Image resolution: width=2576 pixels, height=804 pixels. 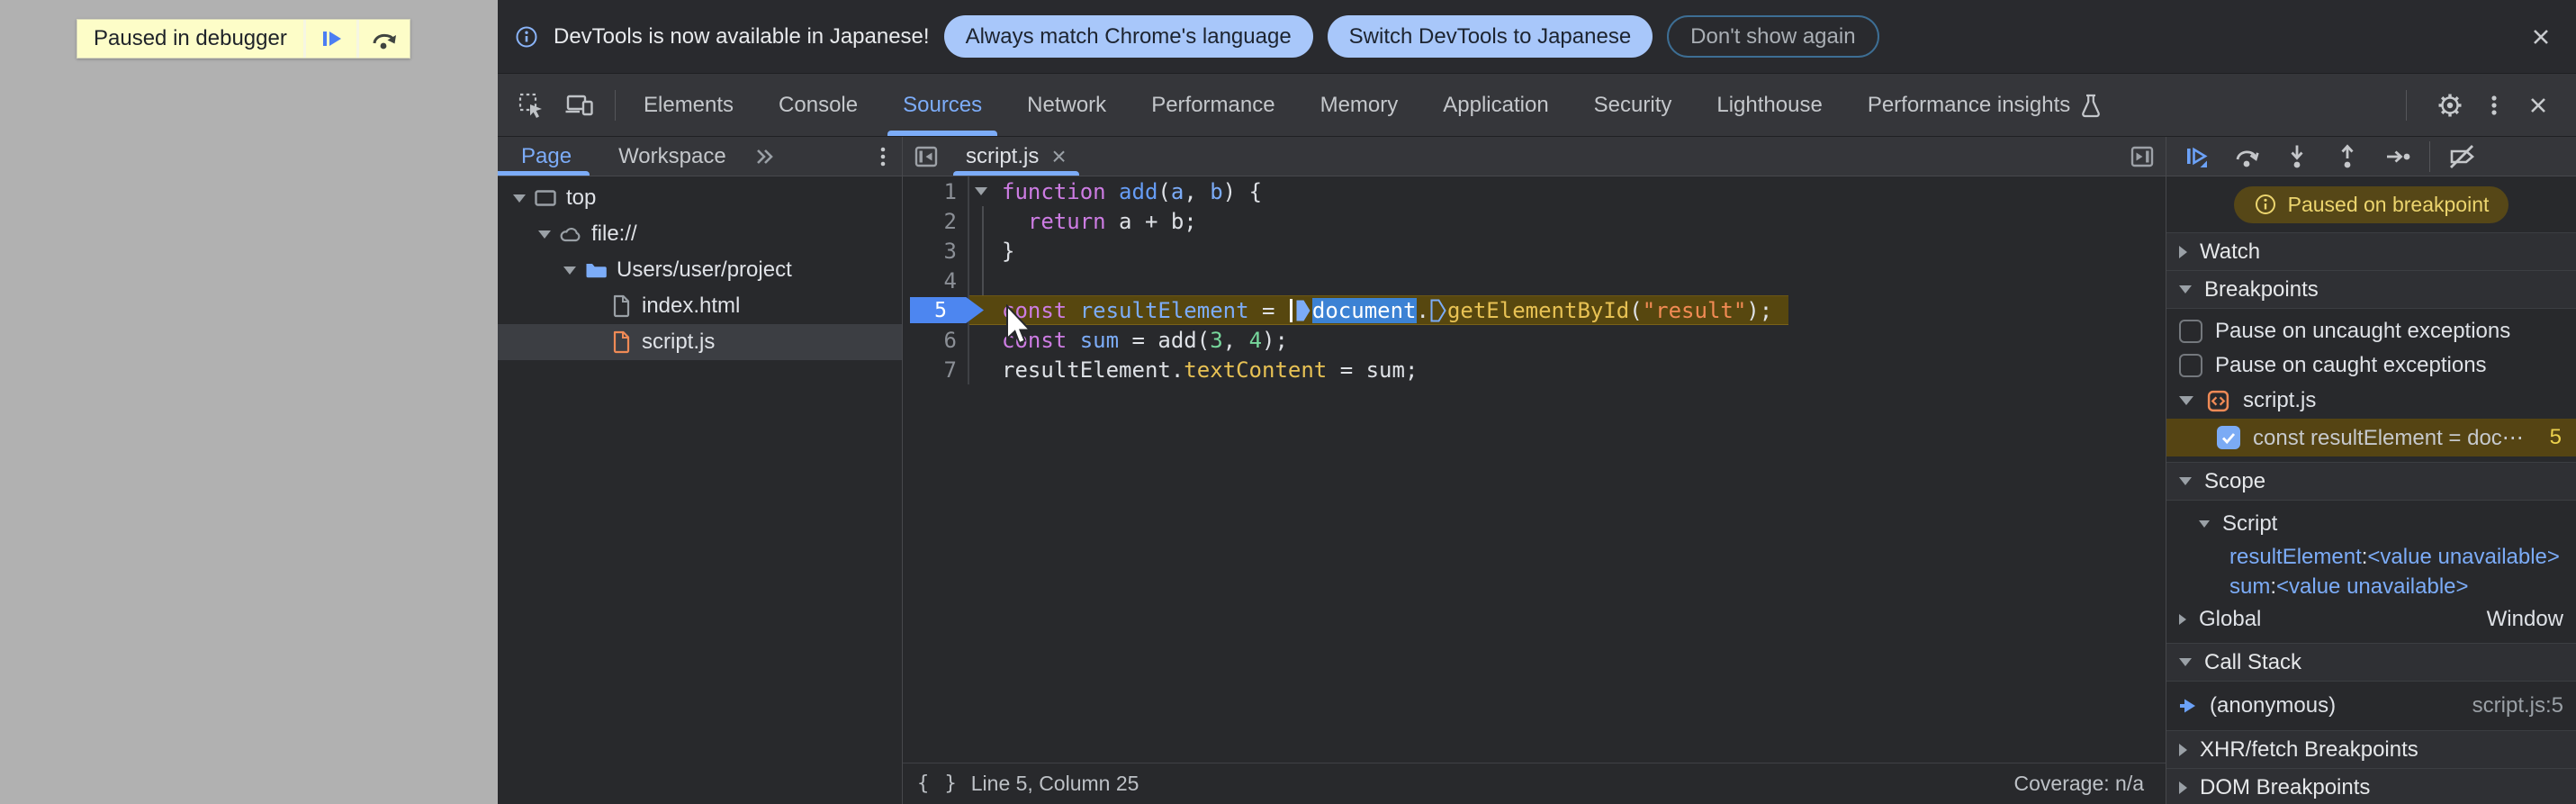 What do you see at coordinates (1132, 191) in the screenshot?
I see `code-line-content: function add(a, b) {` at bounding box center [1132, 191].